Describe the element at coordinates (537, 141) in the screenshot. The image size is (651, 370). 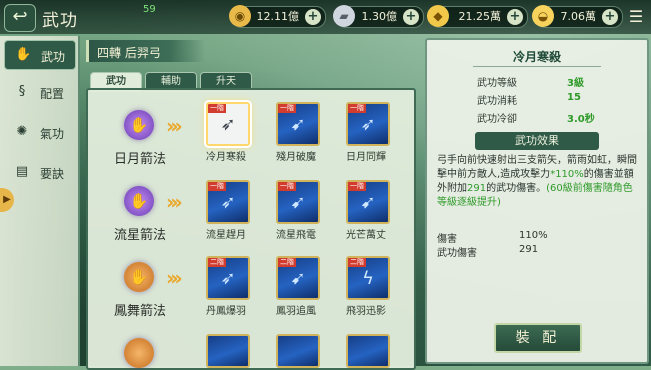
I see `effect-header: 武功效果` at that location.